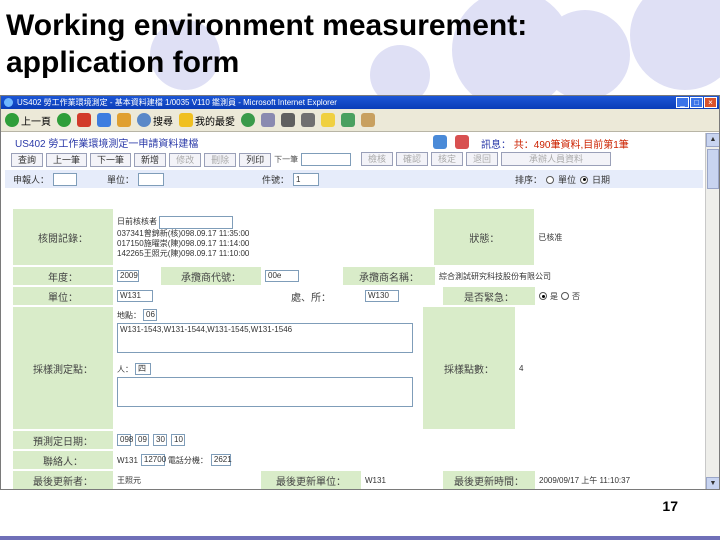  I want to click on sort-radio-unit, so click(550, 179).